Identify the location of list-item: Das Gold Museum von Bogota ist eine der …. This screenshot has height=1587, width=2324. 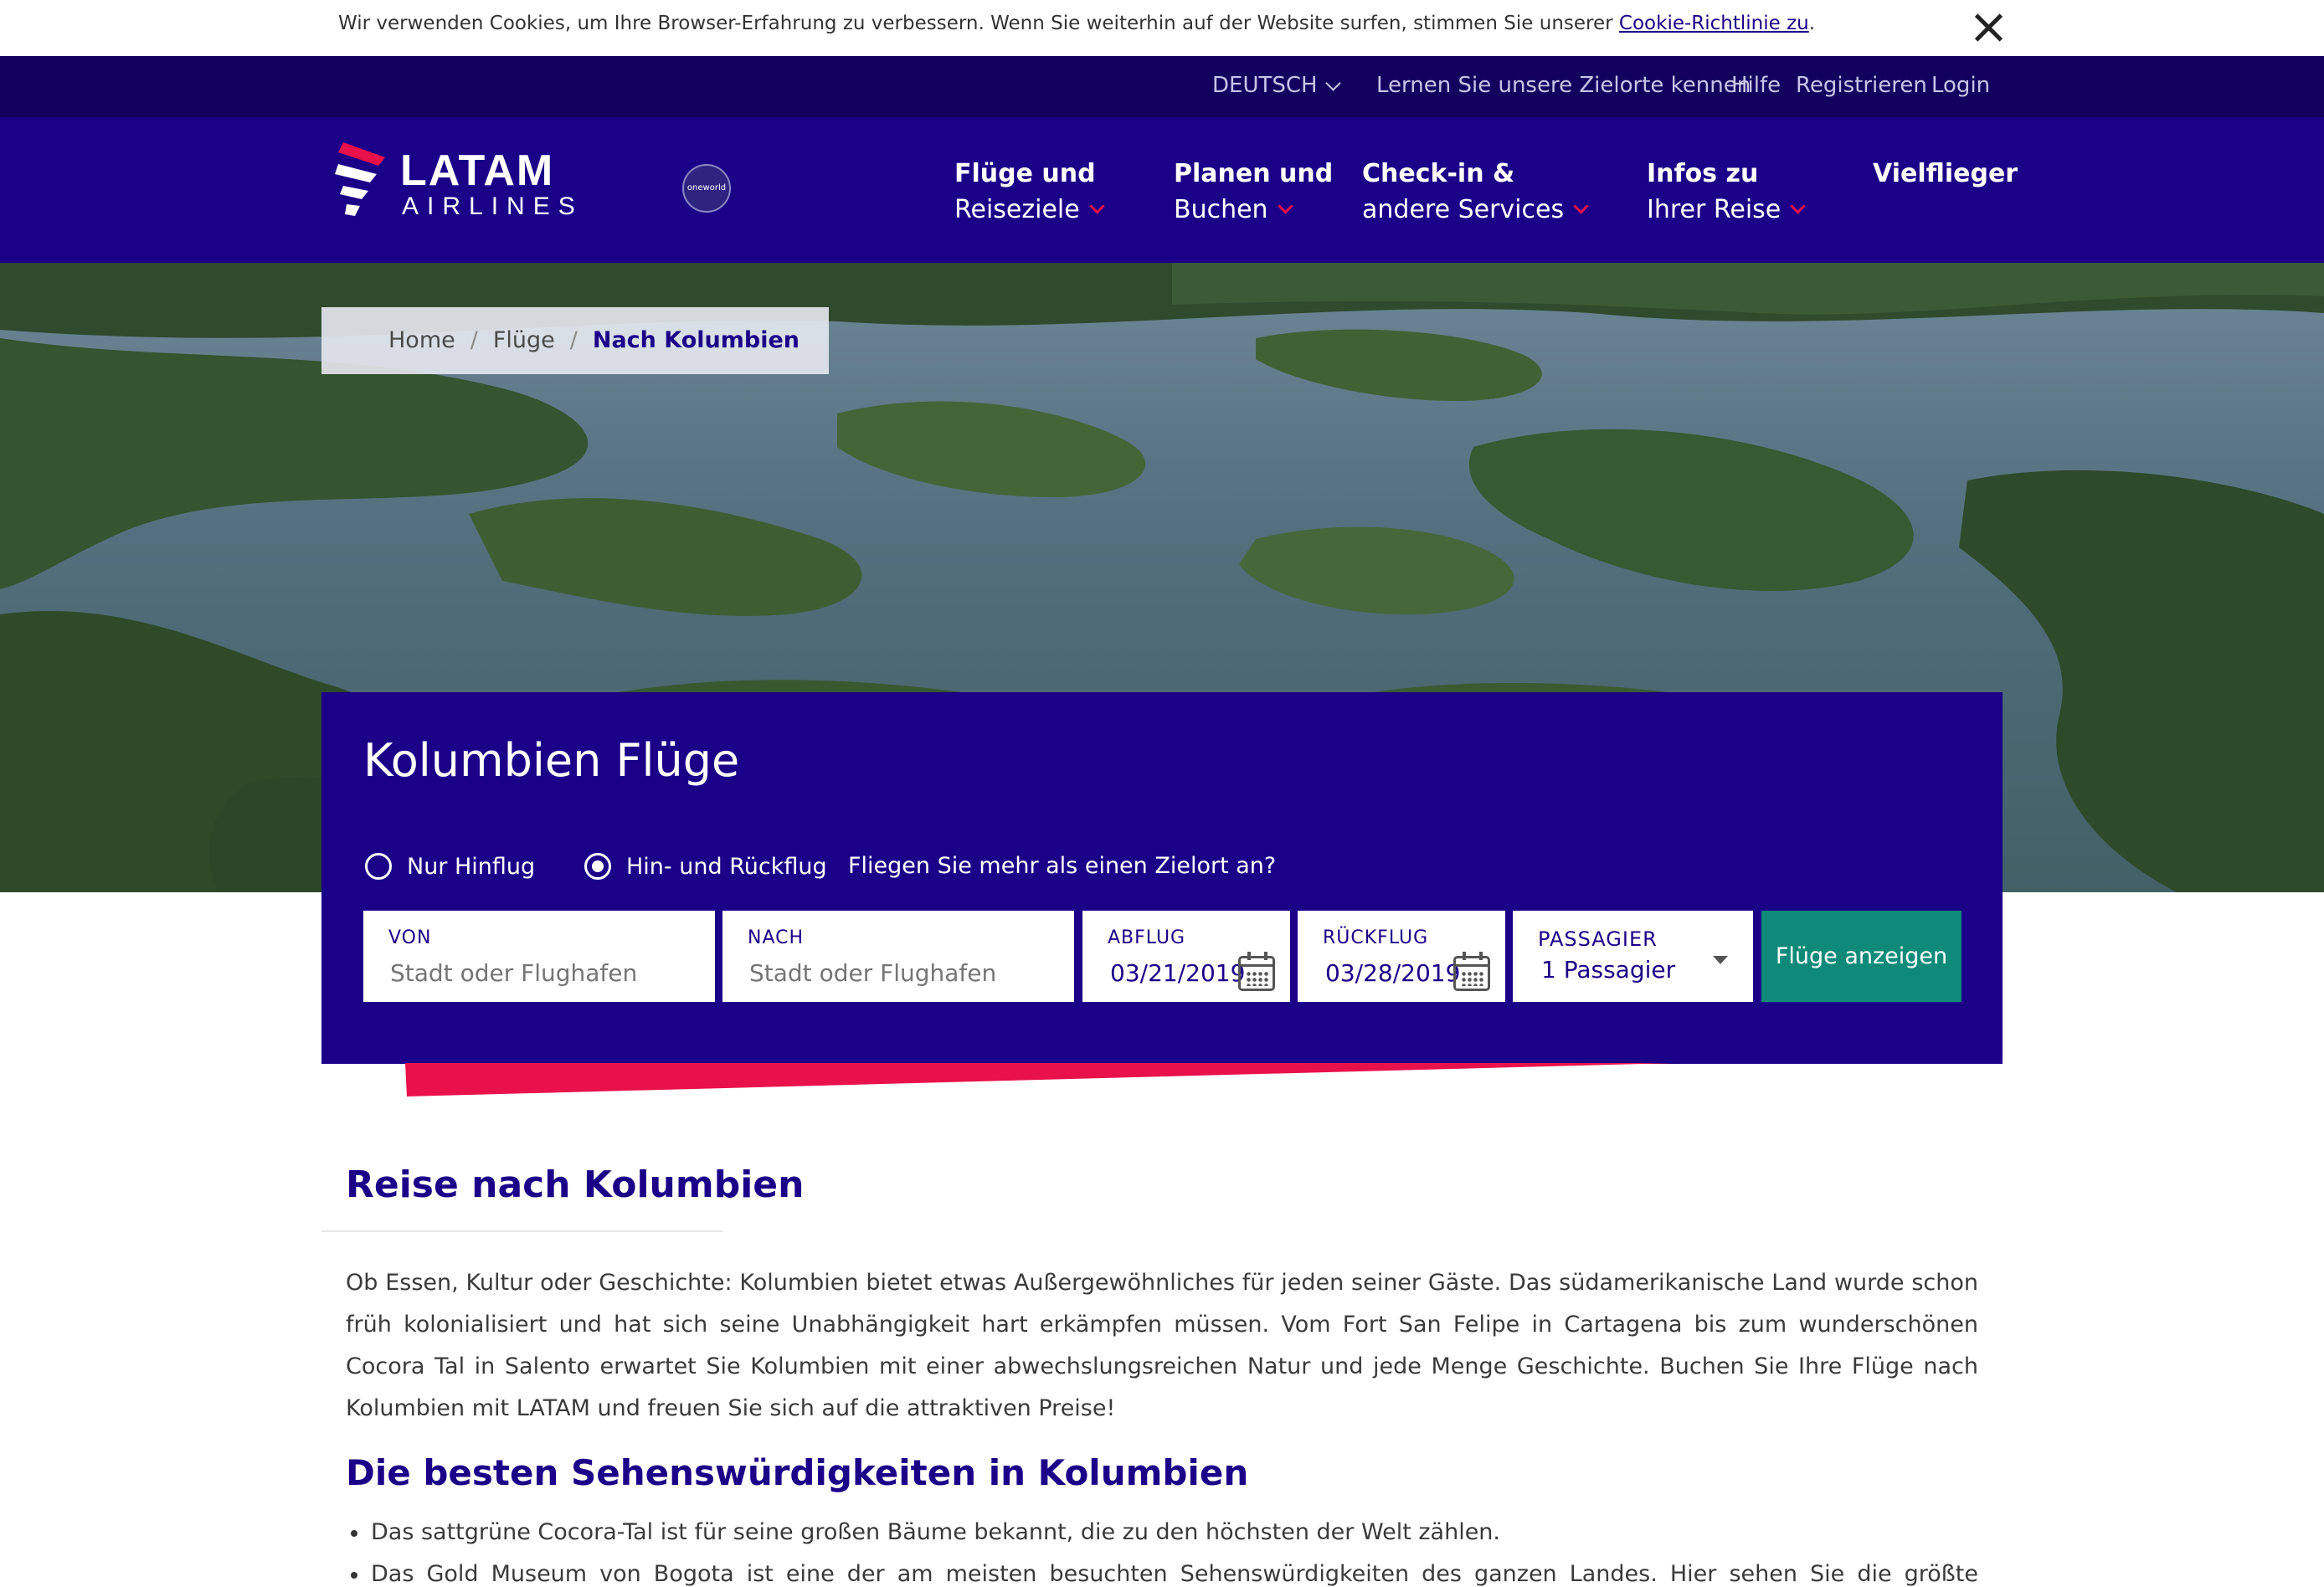
(1162, 1571).